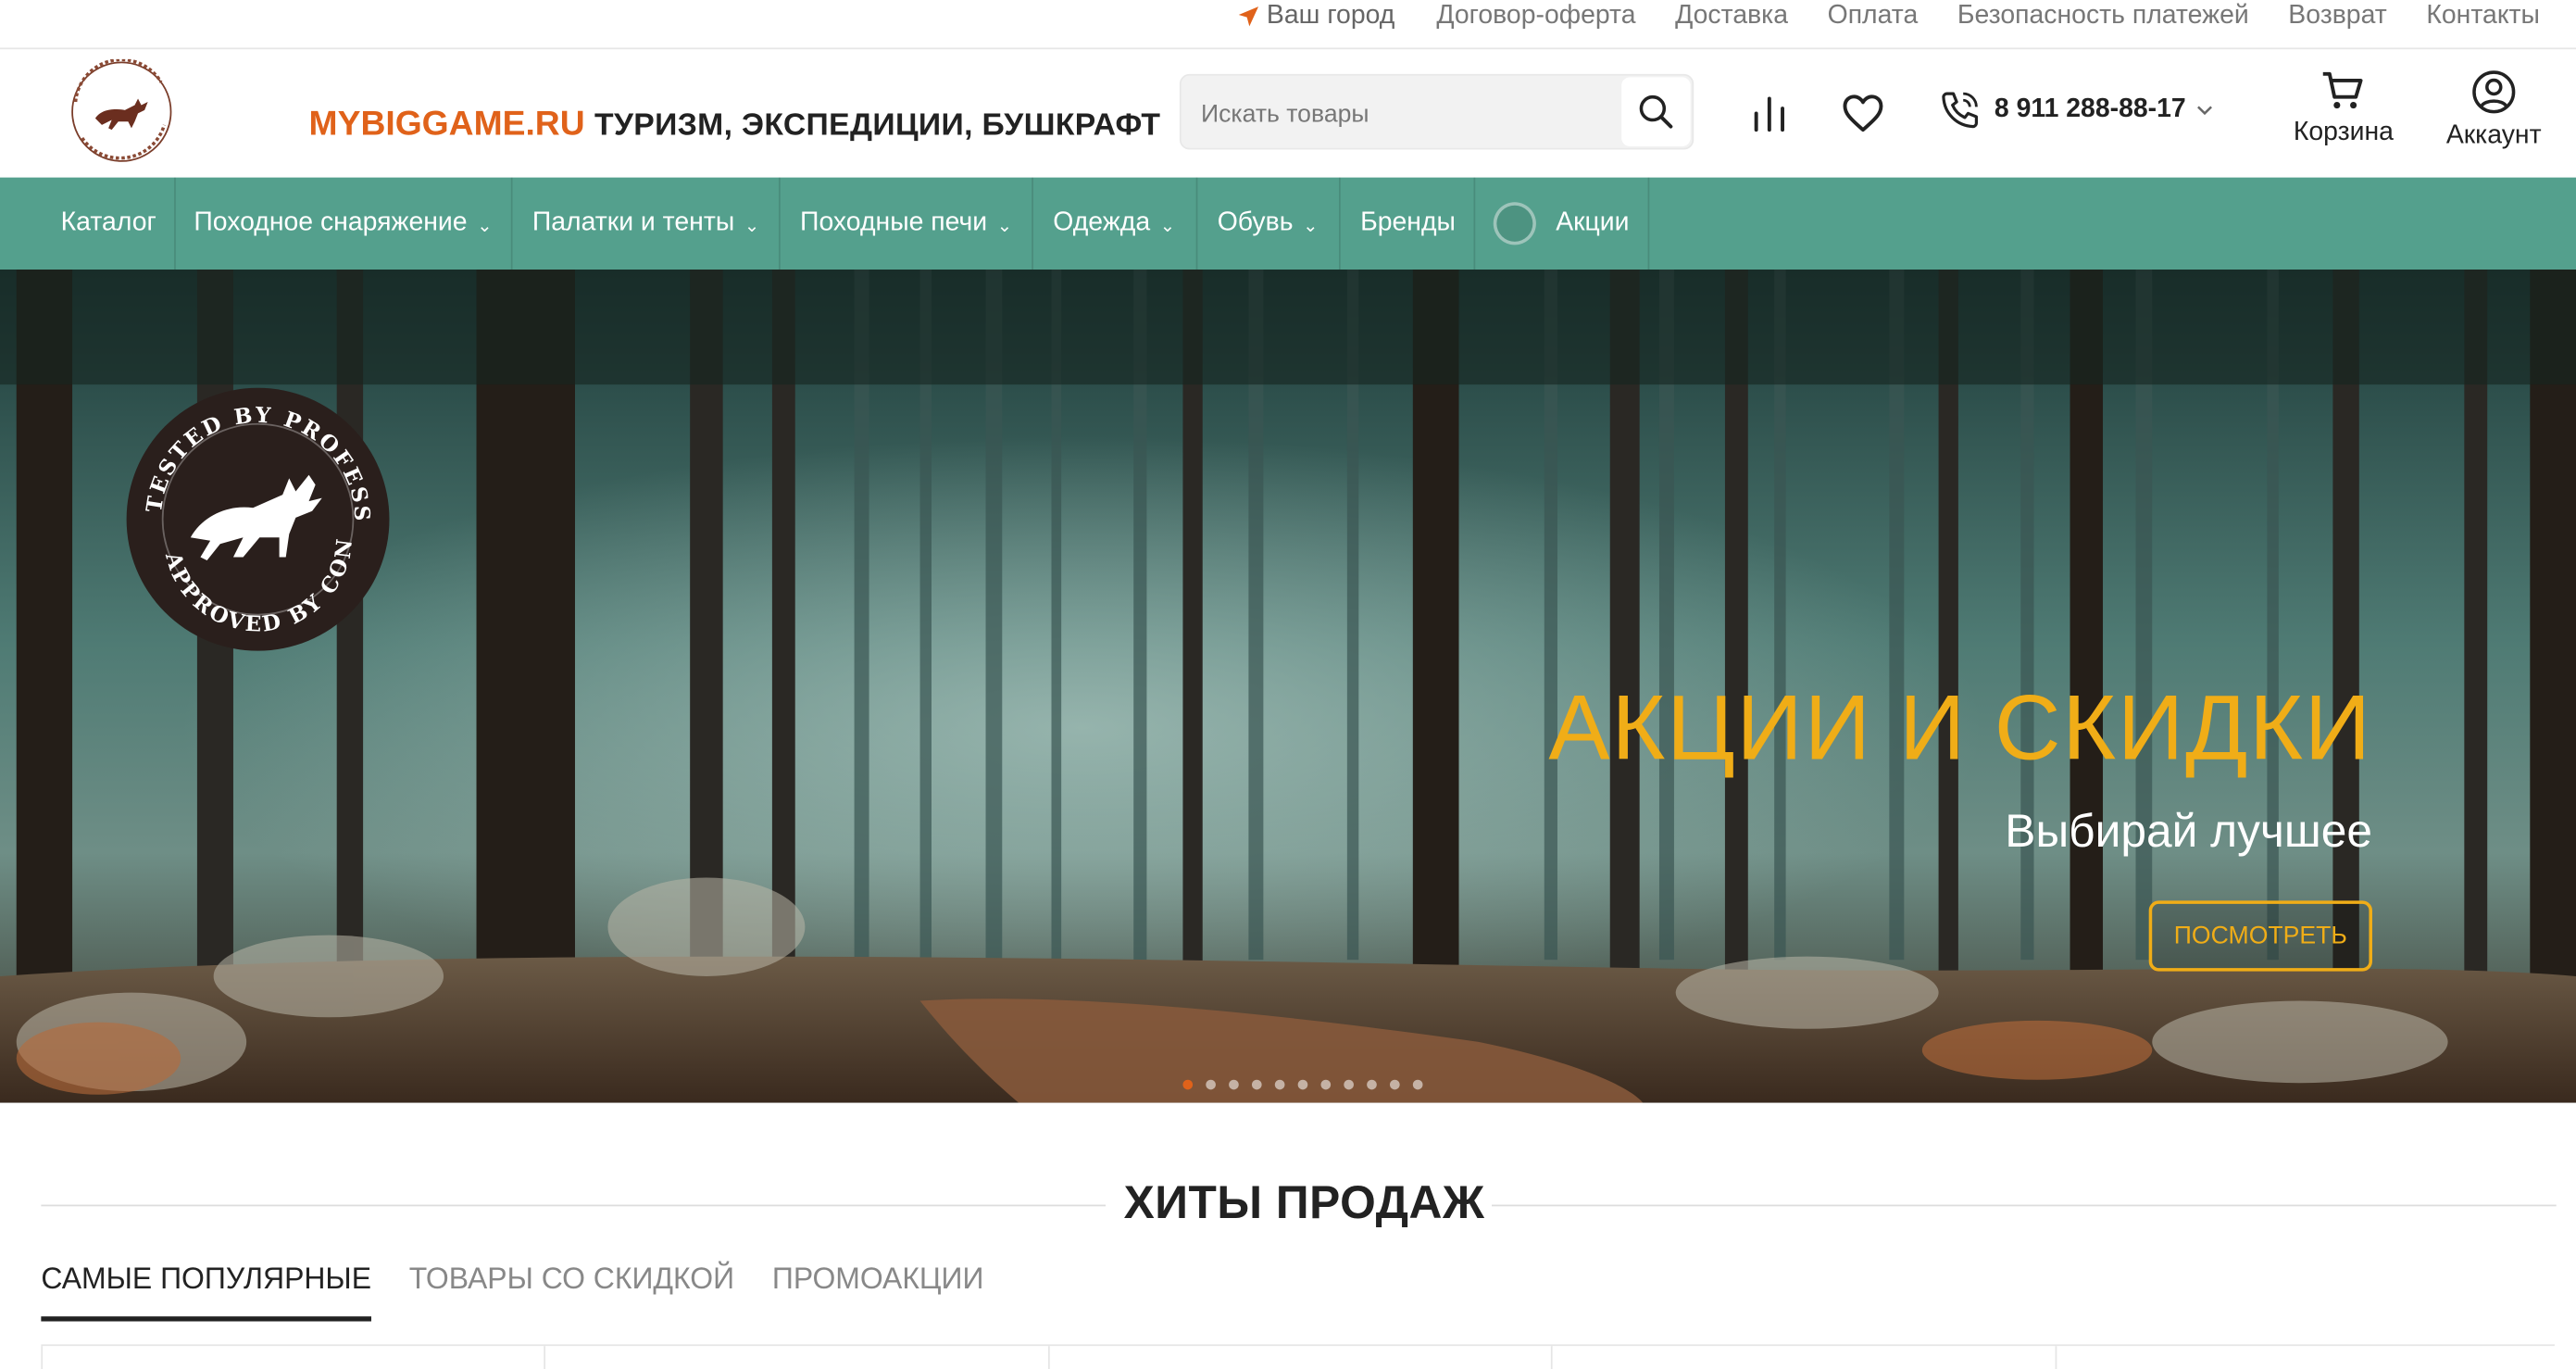 The width and height of the screenshot is (2576, 1369). What do you see at coordinates (877, 126) in the screenshot?
I see `brand-tagline: ТУРИЗМ, ЭКСПЕДИЦИИ, БУШКРАФТ` at bounding box center [877, 126].